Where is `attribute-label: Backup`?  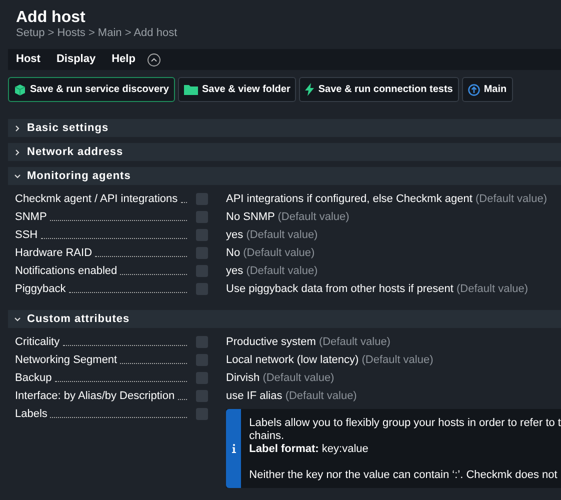
attribute-label: Backup is located at coordinates (33, 378).